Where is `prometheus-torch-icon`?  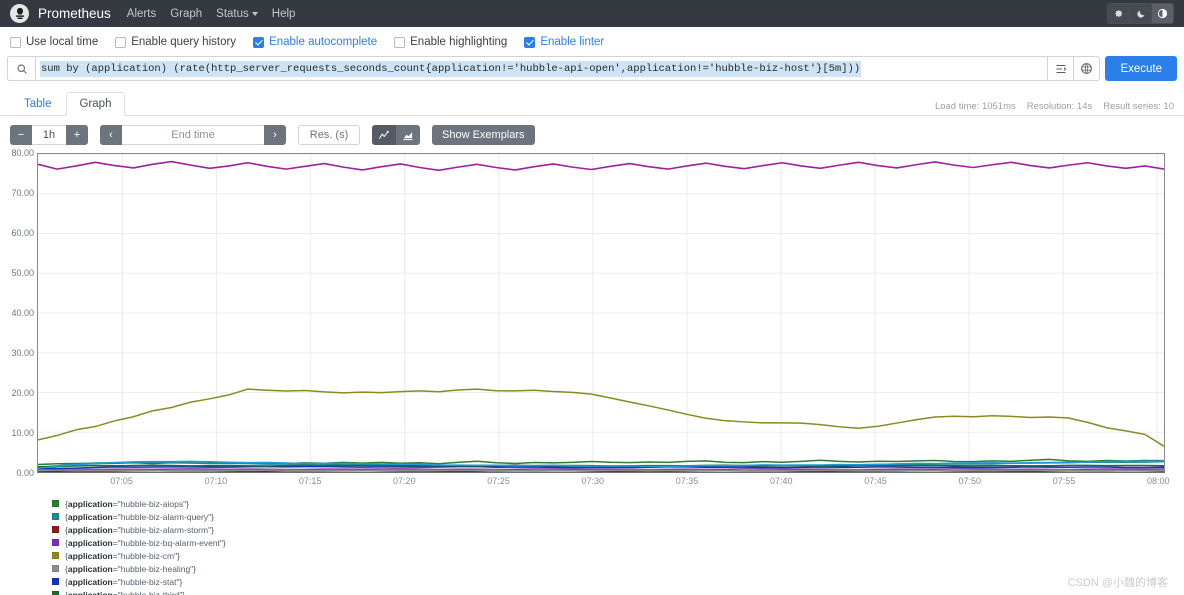 prometheus-torch-icon is located at coordinates (19, 13).